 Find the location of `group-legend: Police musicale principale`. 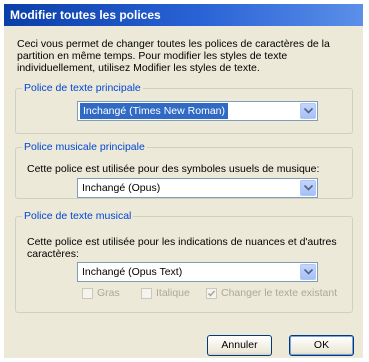

group-legend: Police musicale principale is located at coordinates (84, 147).